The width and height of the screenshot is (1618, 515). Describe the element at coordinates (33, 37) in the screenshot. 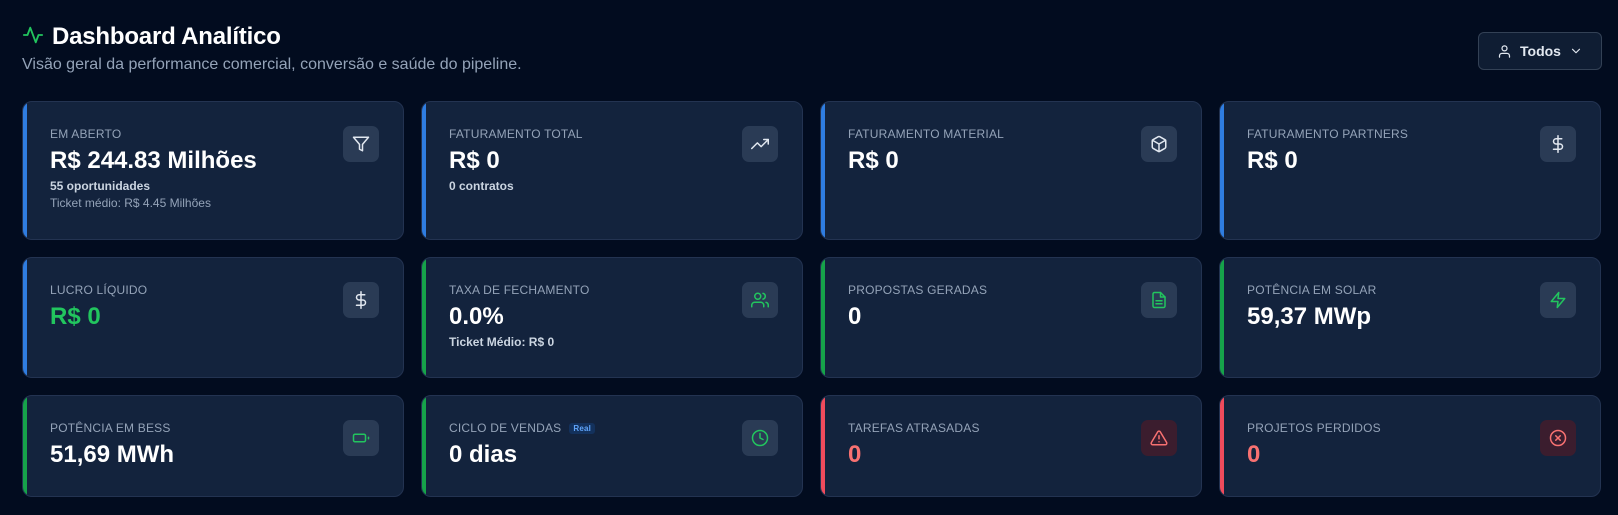

I see `activity-icon` at that location.